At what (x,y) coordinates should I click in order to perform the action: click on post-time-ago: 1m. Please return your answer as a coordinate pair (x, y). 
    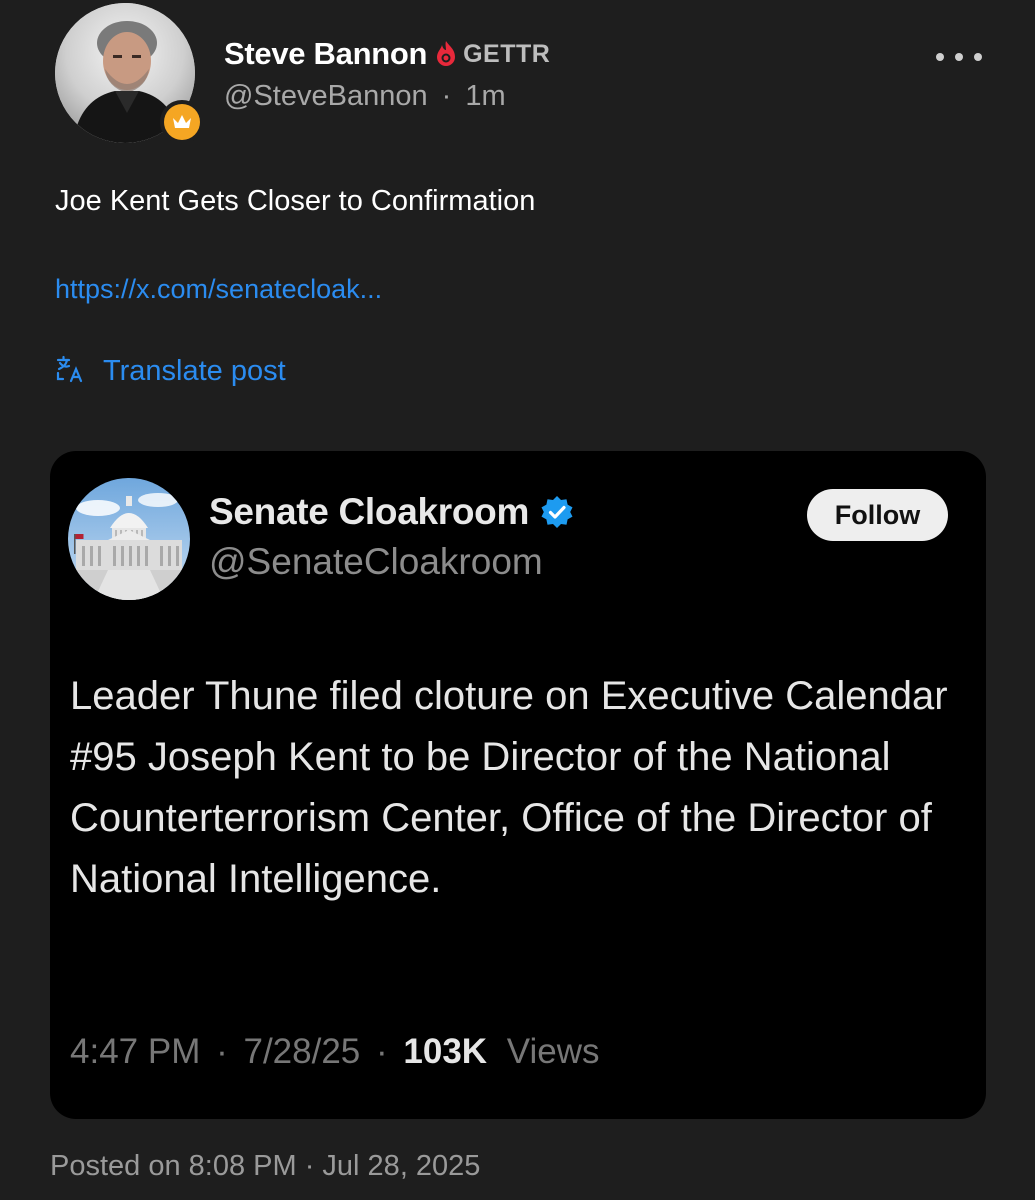
    Looking at the image, I should click on (485, 96).